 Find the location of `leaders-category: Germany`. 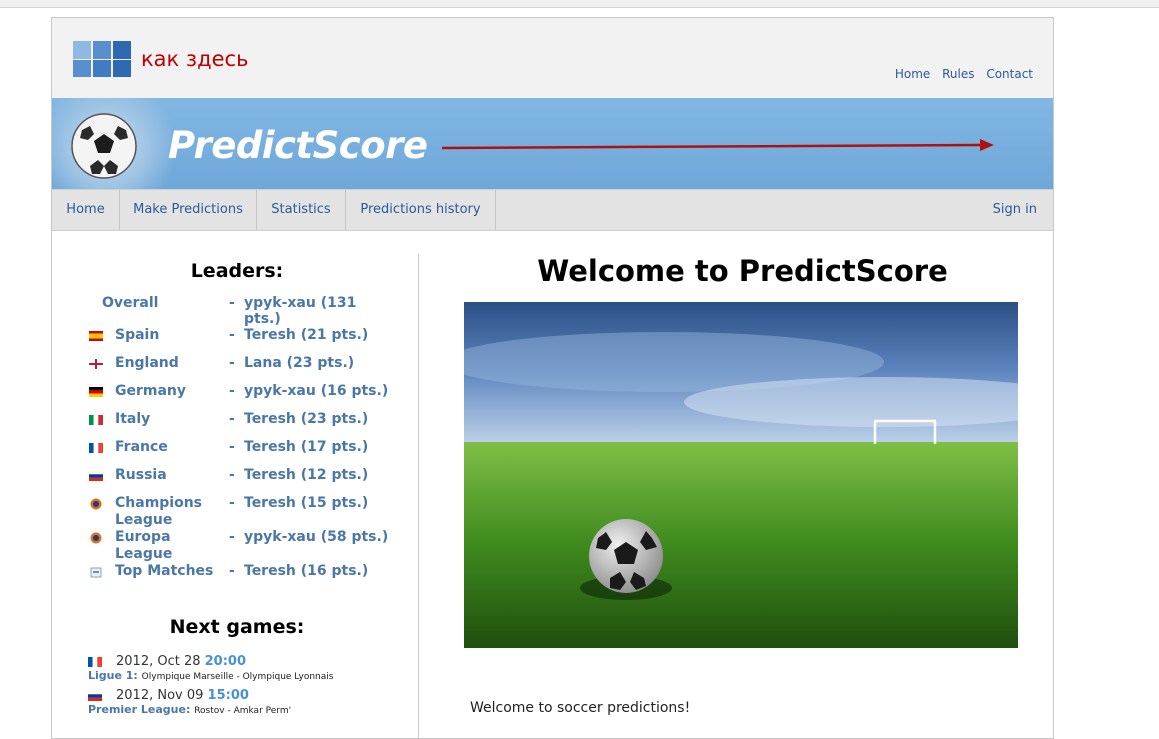

leaders-category: Germany is located at coordinates (170, 391).